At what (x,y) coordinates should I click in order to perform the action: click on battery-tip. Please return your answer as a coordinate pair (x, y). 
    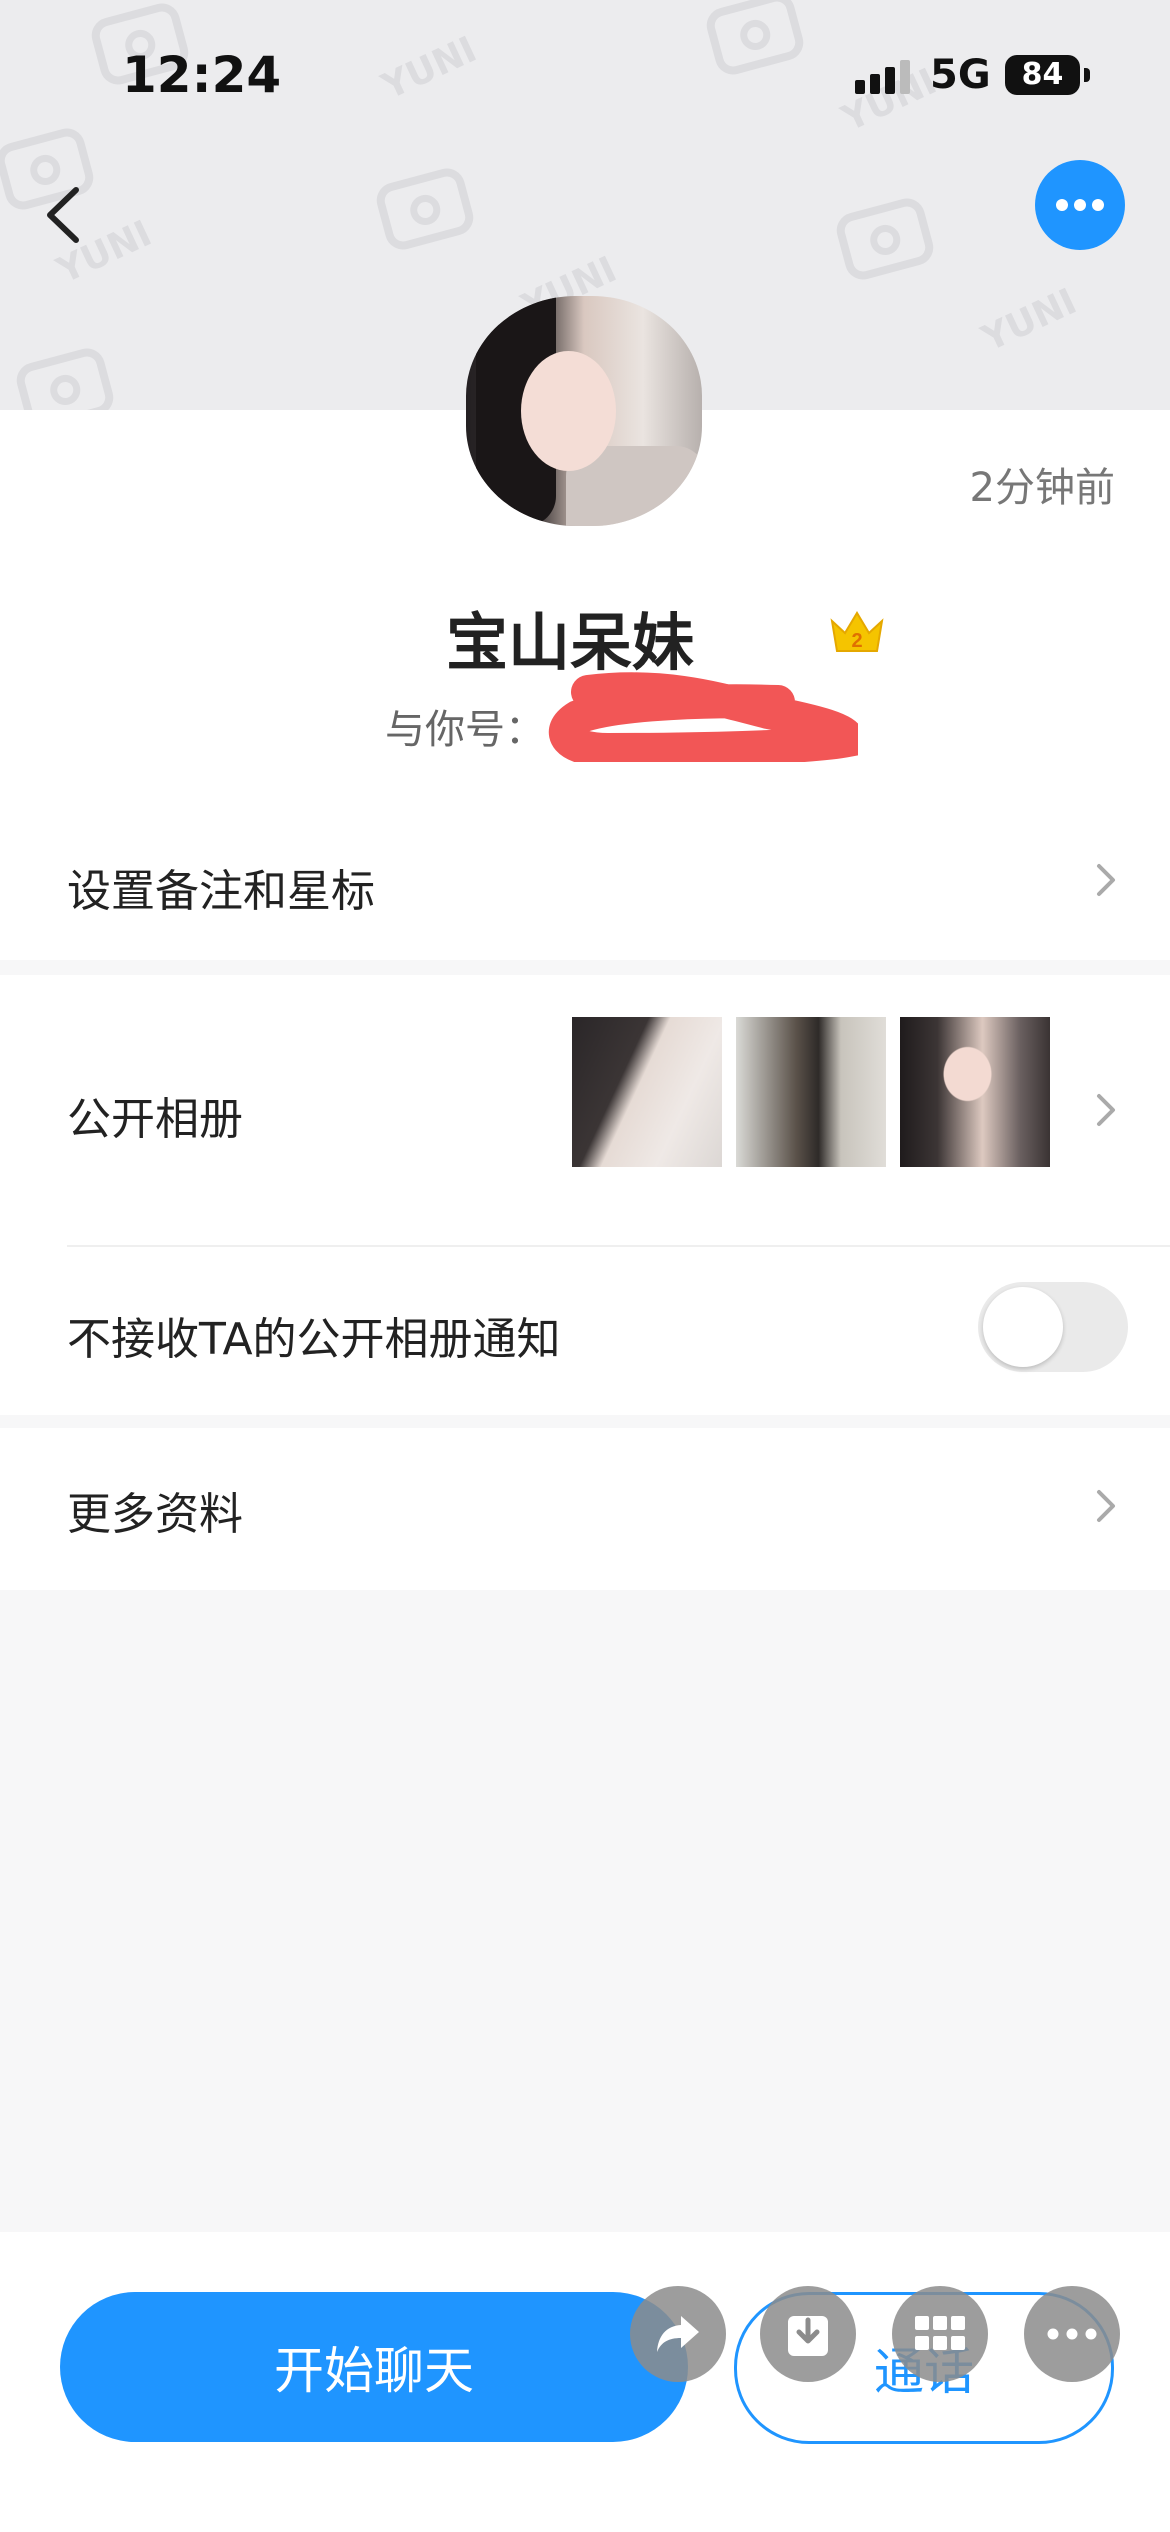
    Looking at the image, I should click on (1087, 75).